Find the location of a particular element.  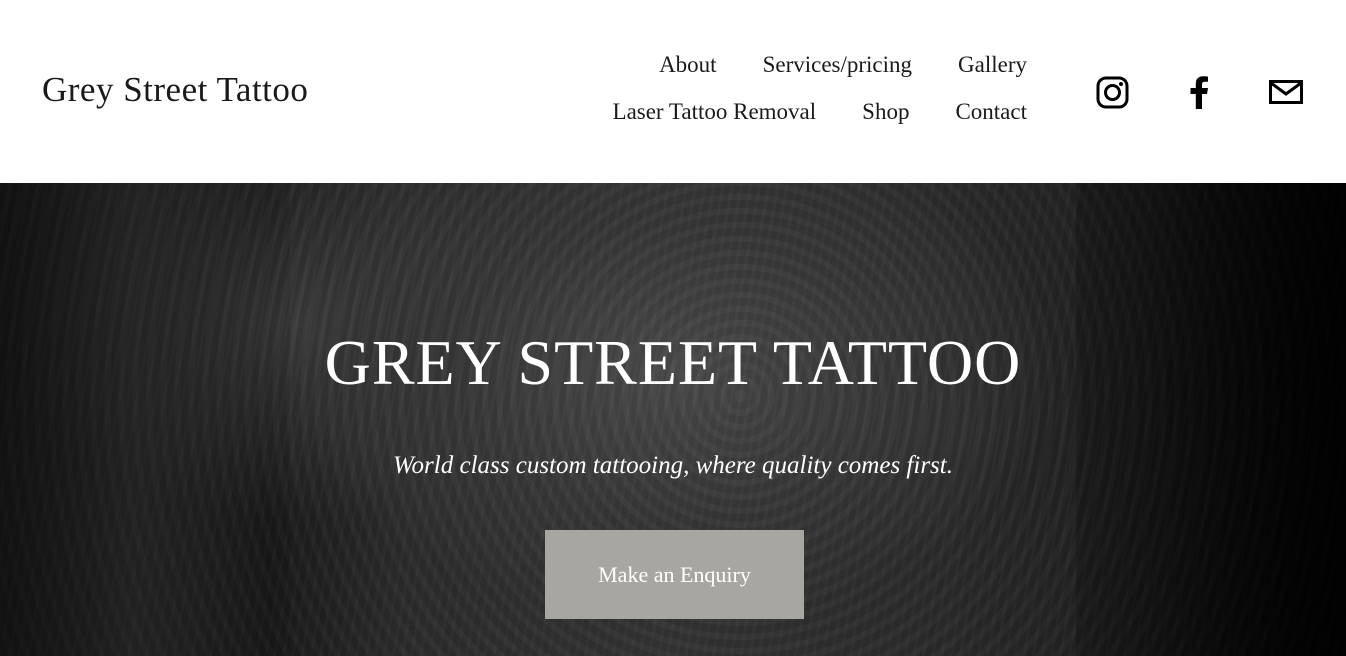

instagram-icon is located at coordinates (1112, 92).